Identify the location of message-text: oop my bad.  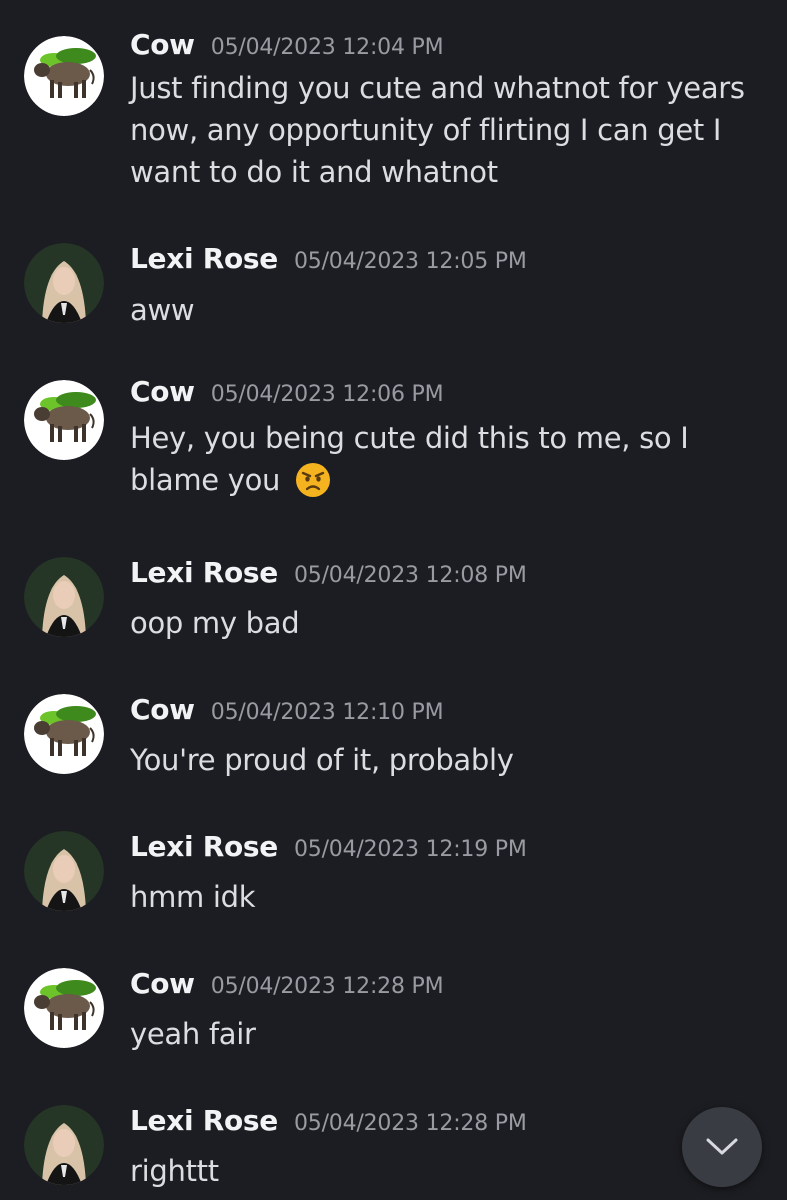
(215, 623).